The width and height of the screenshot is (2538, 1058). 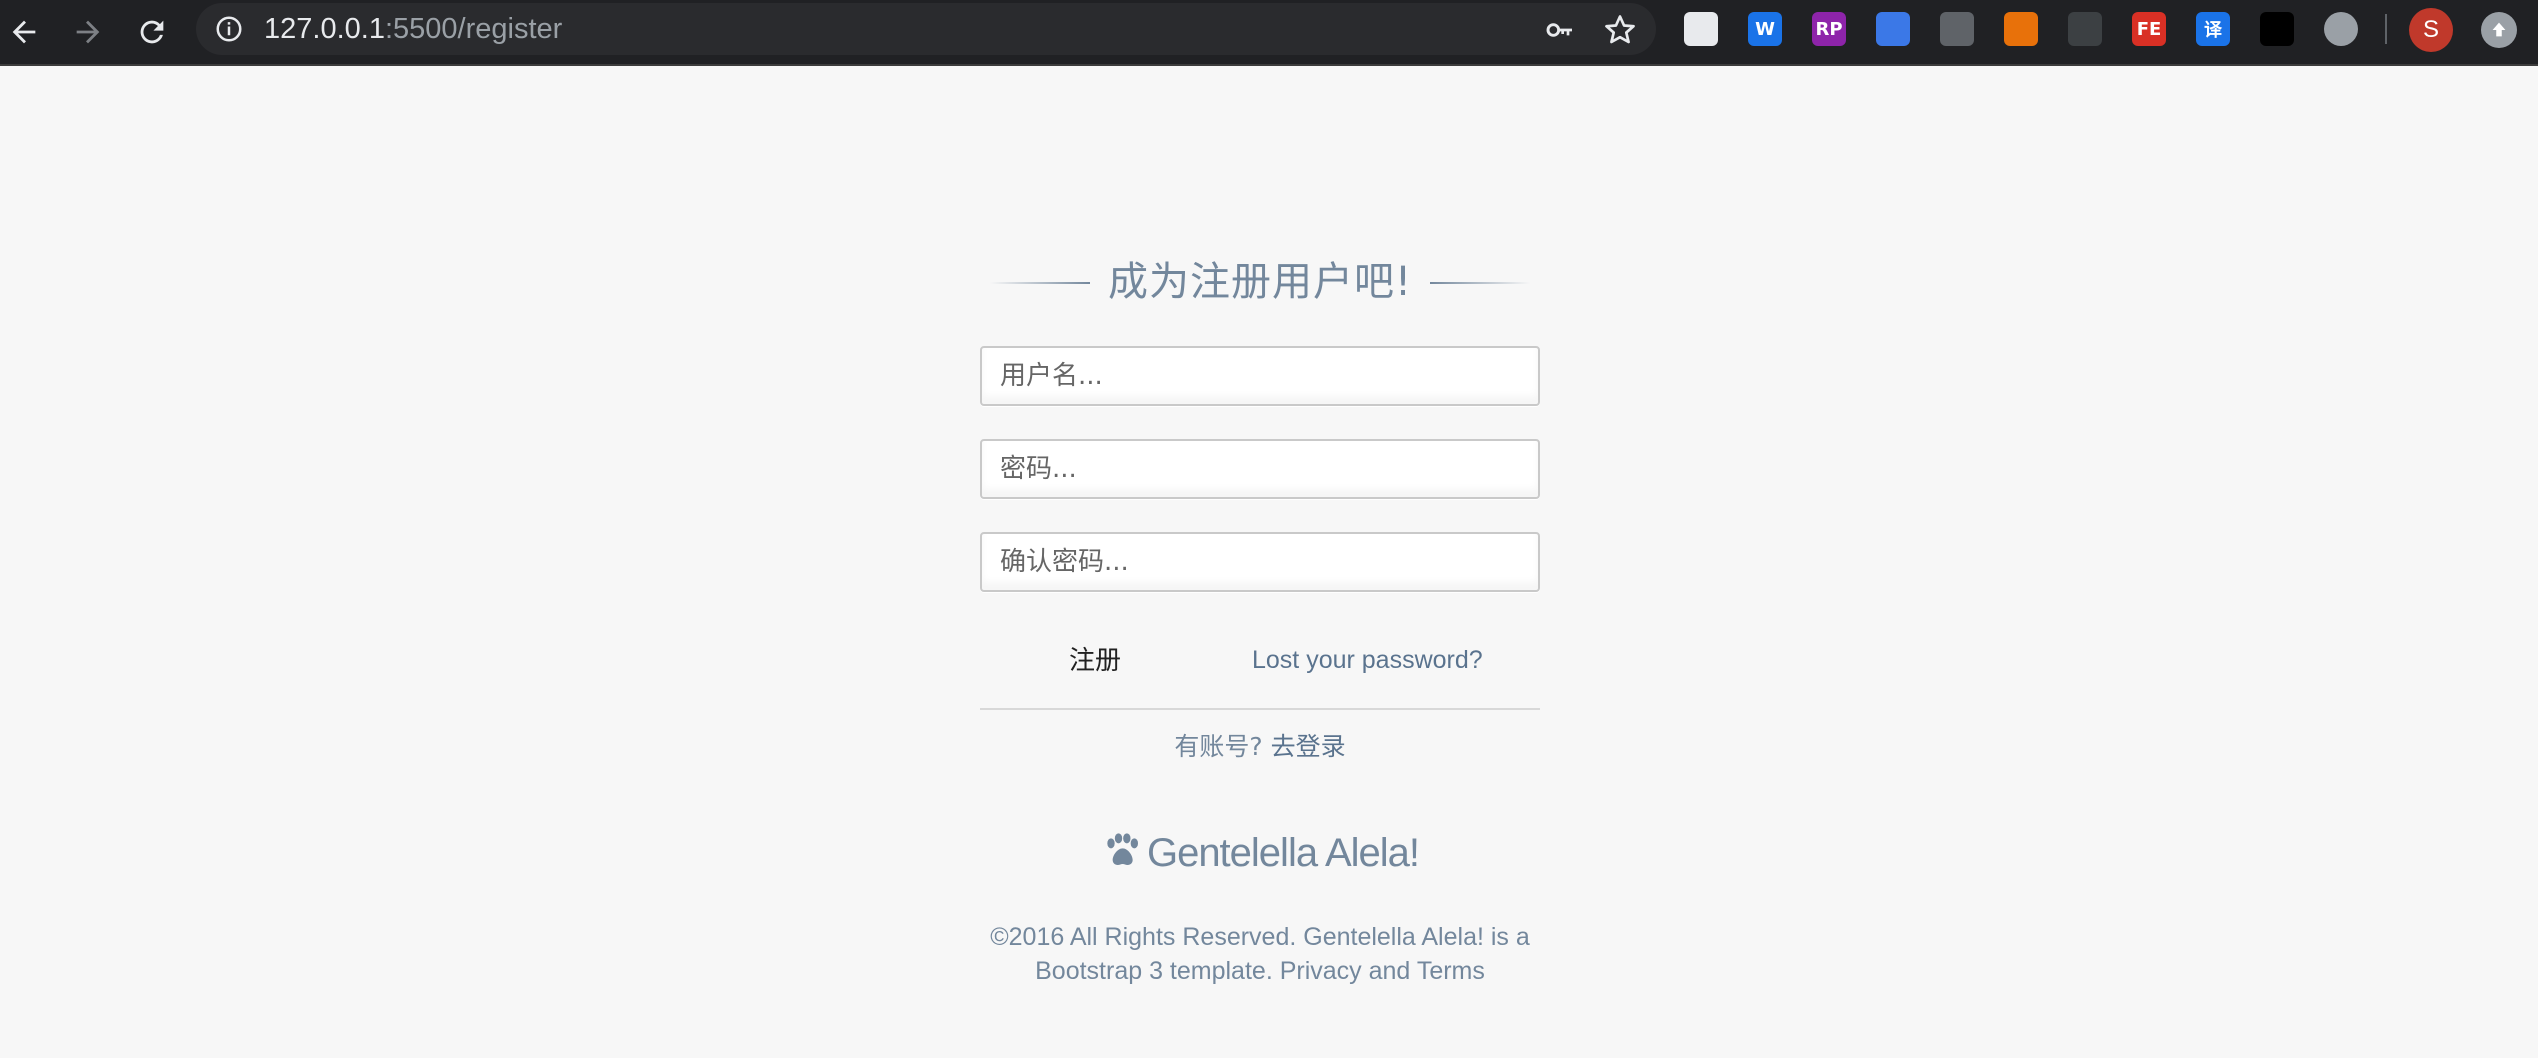 I want to click on have-account-text: 有账号?, so click(x=1218, y=746).